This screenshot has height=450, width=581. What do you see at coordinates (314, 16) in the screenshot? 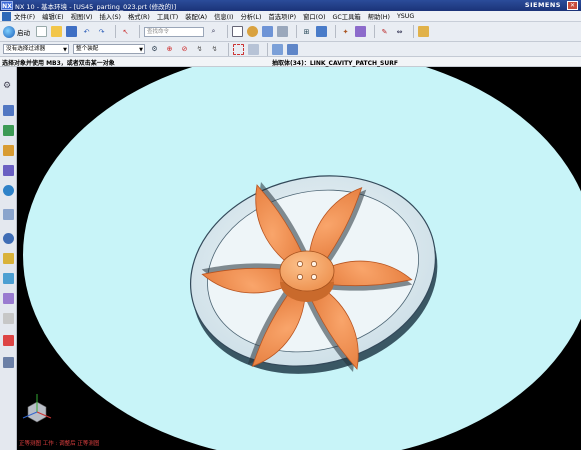
I see `menu-window: 窗口(O)` at bounding box center [314, 16].